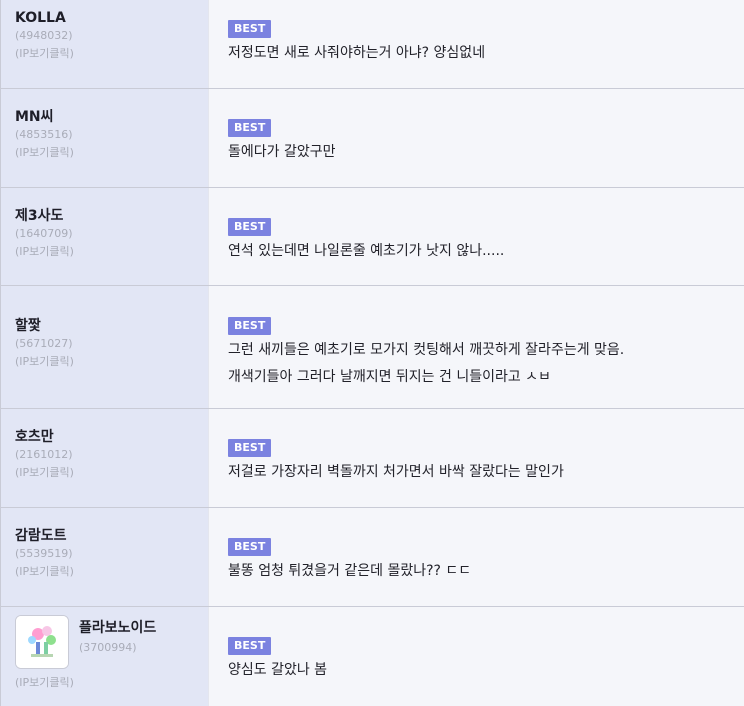 Image resolution: width=744 pixels, height=706 pixels. Describe the element at coordinates (111, 326) in the screenshot. I see `nickname: 할짳` at that location.